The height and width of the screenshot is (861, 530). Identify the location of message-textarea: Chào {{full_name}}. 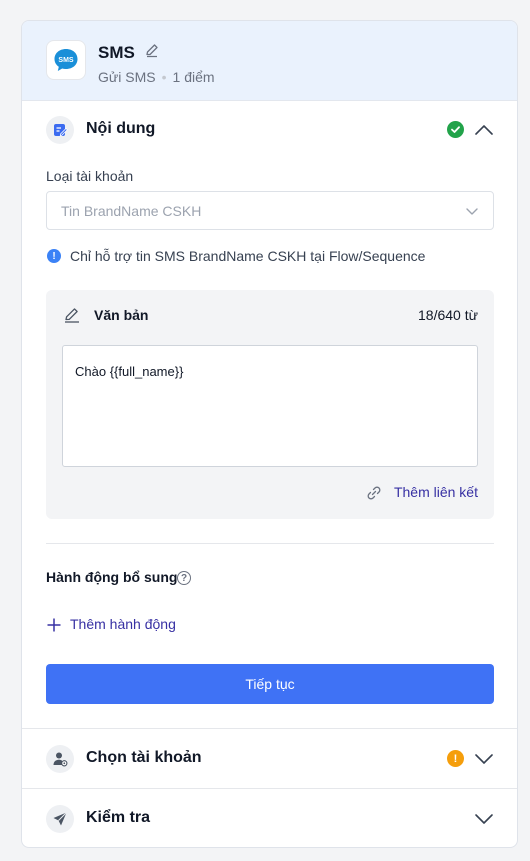
(270, 406).